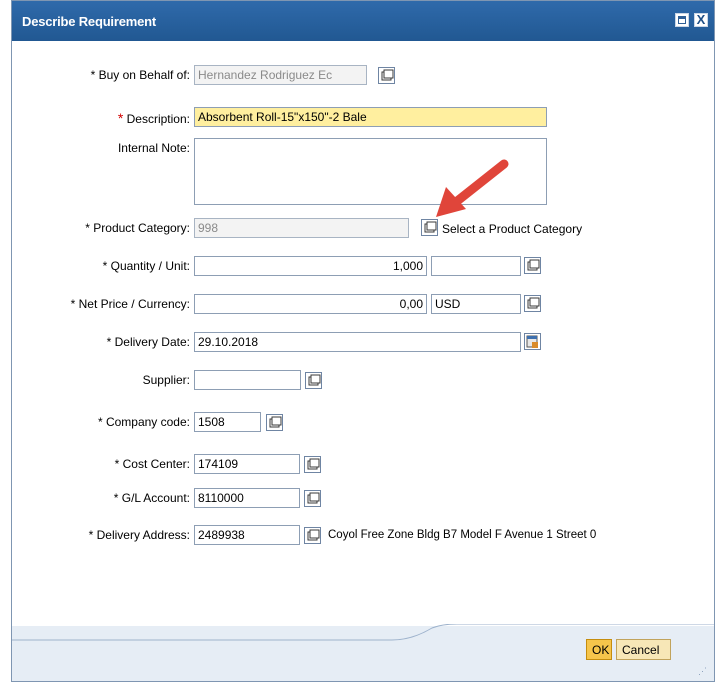 The width and height of the screenshot is (716, 689). Describe the element at coordinates (139, 535) in the screenshot. I see `delivery-address-label: * Delivery Address:` at that location.